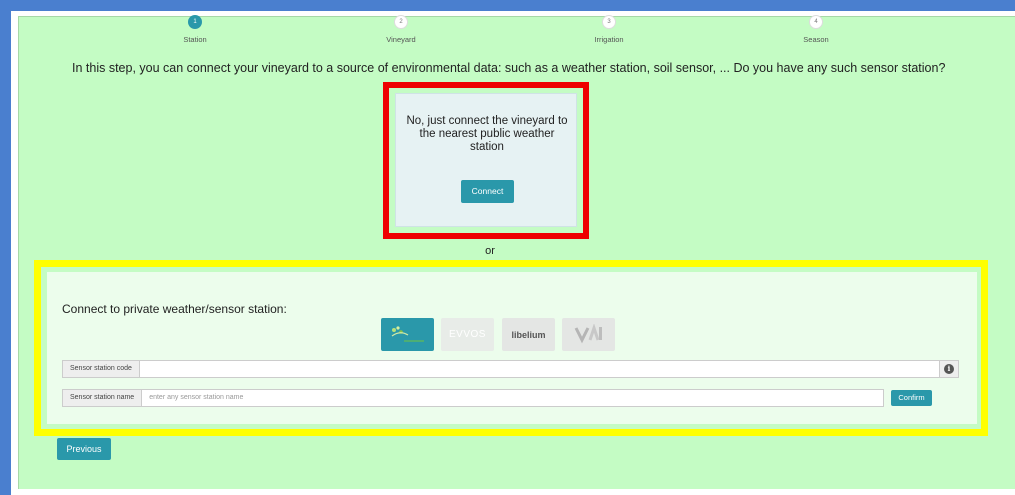 The image size is (1015, 495). Describe the element at coordinates (911, 398) in the screenshot. I see `confirm-button: Confirm` at that location.